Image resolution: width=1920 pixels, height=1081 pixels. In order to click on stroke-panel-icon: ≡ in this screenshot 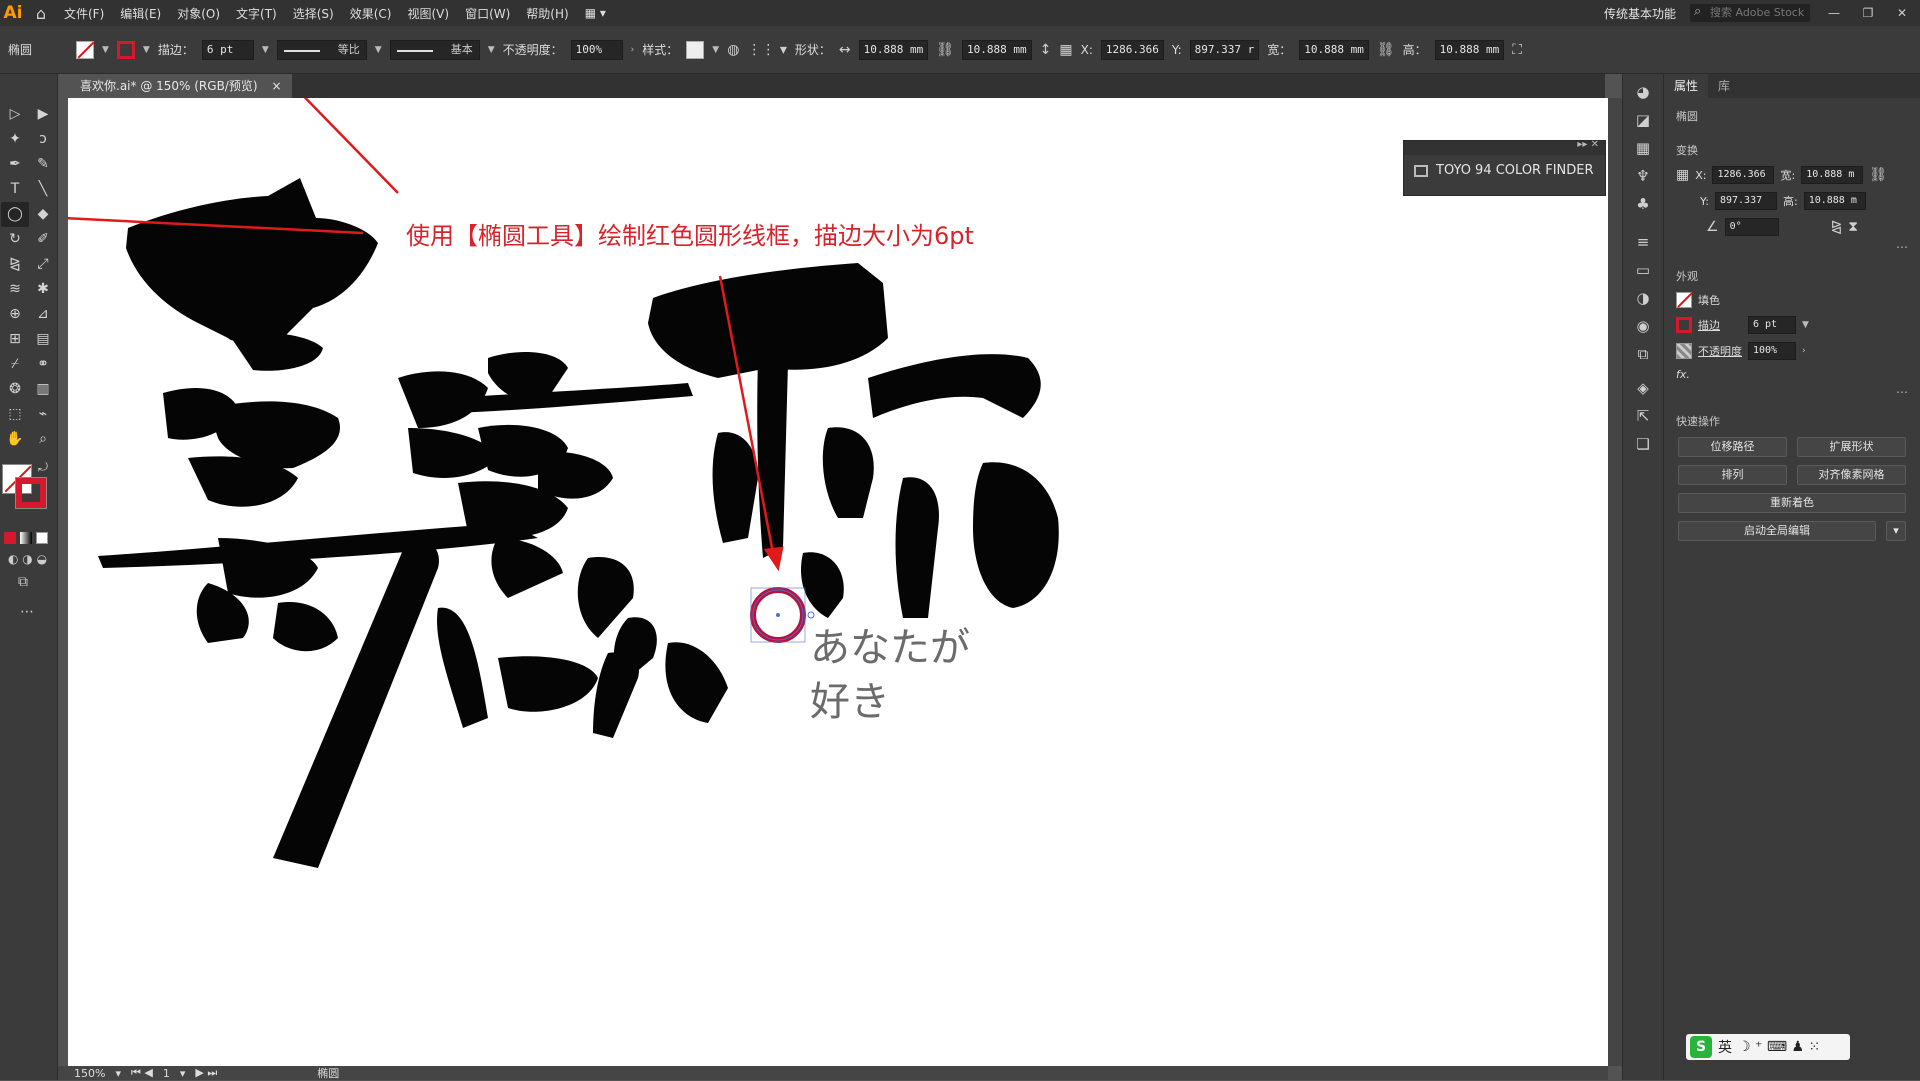, I will do `click(1643, 242)`.